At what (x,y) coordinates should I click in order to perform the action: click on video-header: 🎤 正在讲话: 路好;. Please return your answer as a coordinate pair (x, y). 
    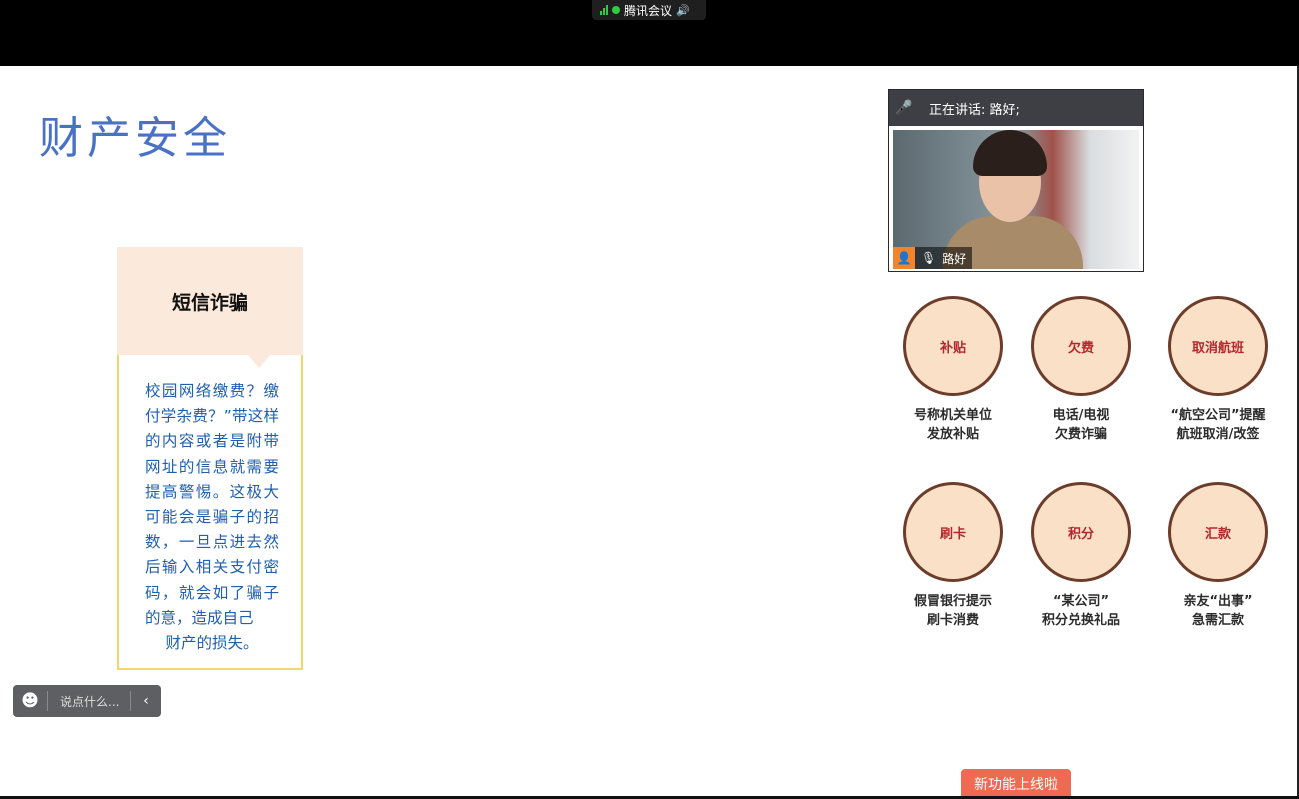
    Looking at the image, I should click on (1016, 108).